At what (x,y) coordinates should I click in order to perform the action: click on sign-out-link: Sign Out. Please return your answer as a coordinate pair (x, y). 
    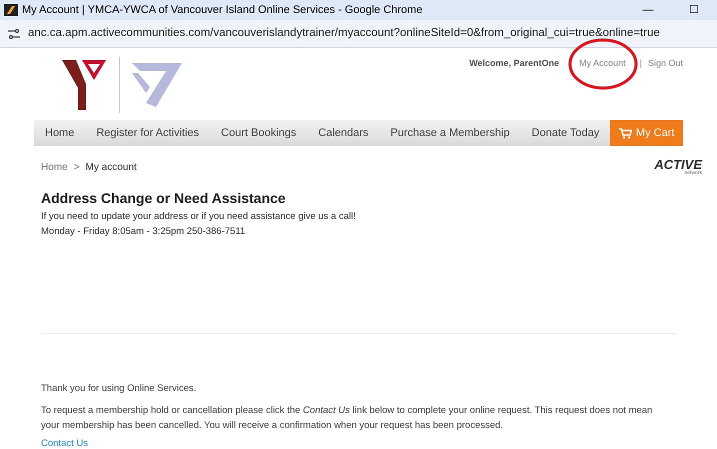
    Looking at the image, I should click on (665, 63).